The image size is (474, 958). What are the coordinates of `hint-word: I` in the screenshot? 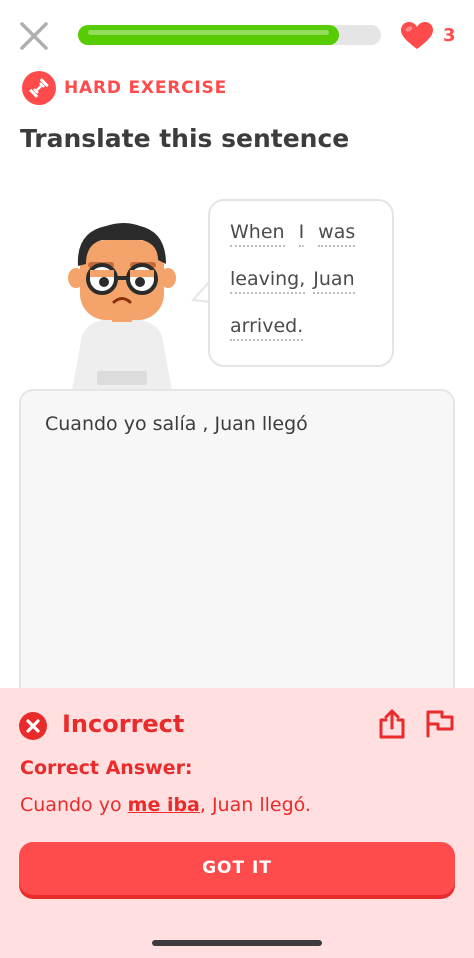 It's located at (301, 234).